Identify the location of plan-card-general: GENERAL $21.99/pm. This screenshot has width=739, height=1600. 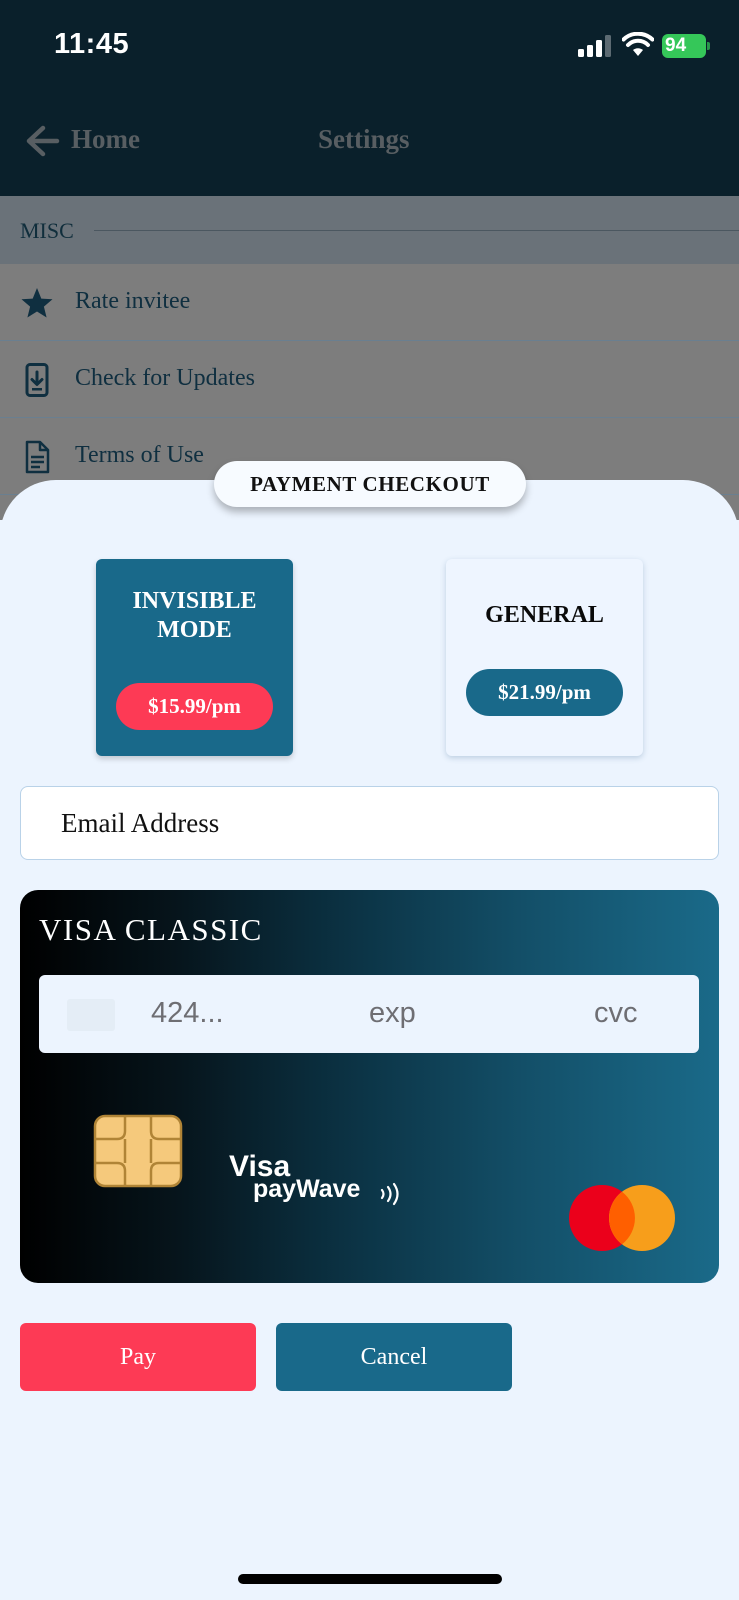
(544, 657).